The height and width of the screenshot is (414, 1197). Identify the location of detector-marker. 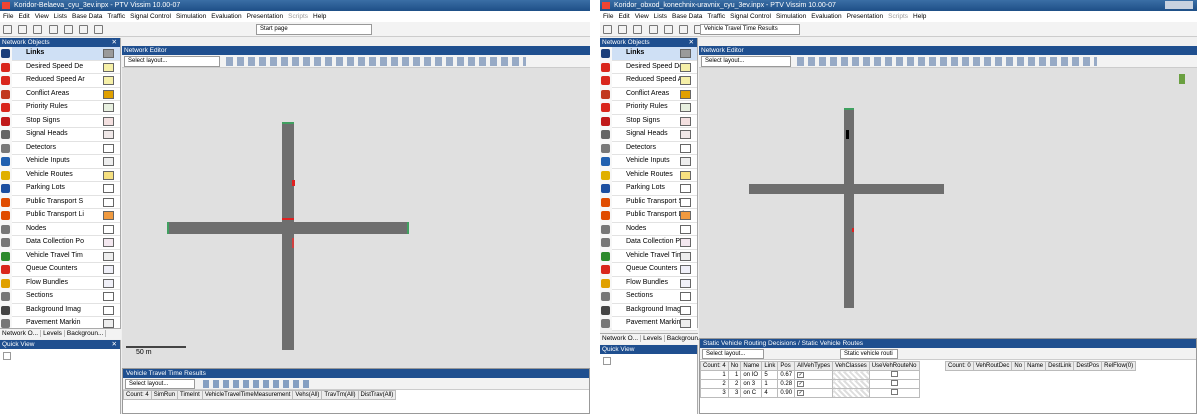
(847, 134).